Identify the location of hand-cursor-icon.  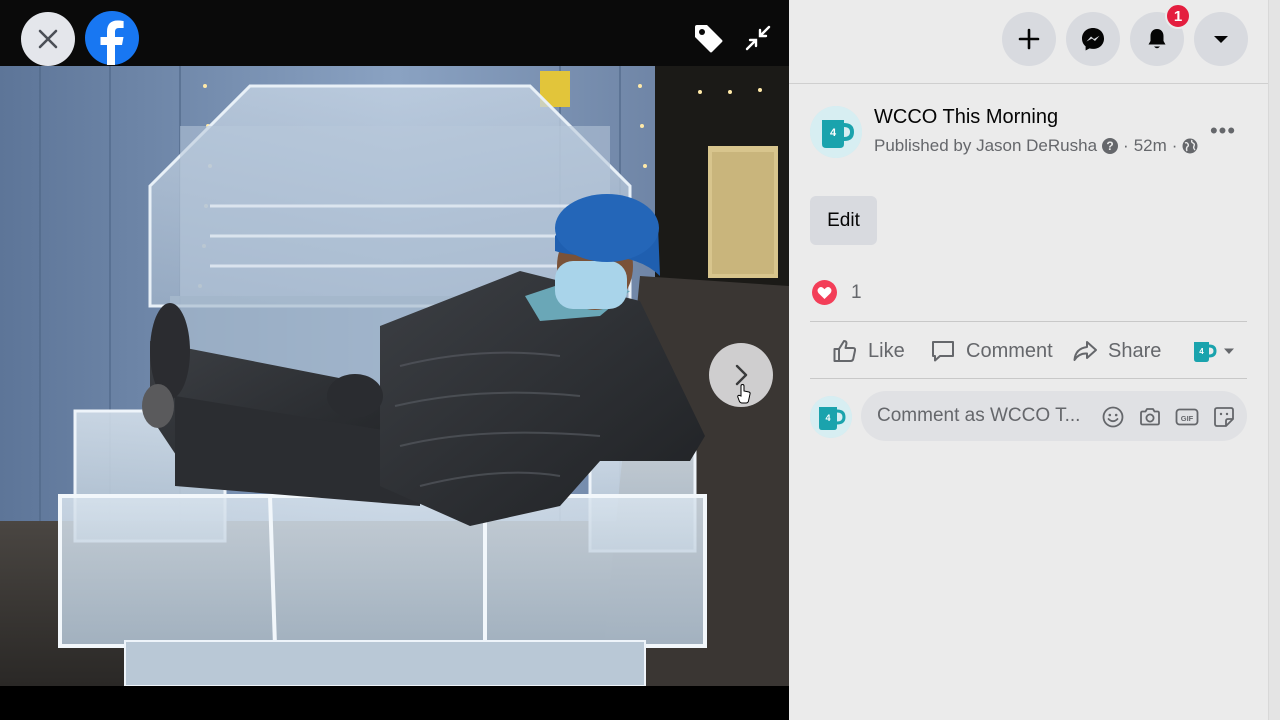
(744, 394).